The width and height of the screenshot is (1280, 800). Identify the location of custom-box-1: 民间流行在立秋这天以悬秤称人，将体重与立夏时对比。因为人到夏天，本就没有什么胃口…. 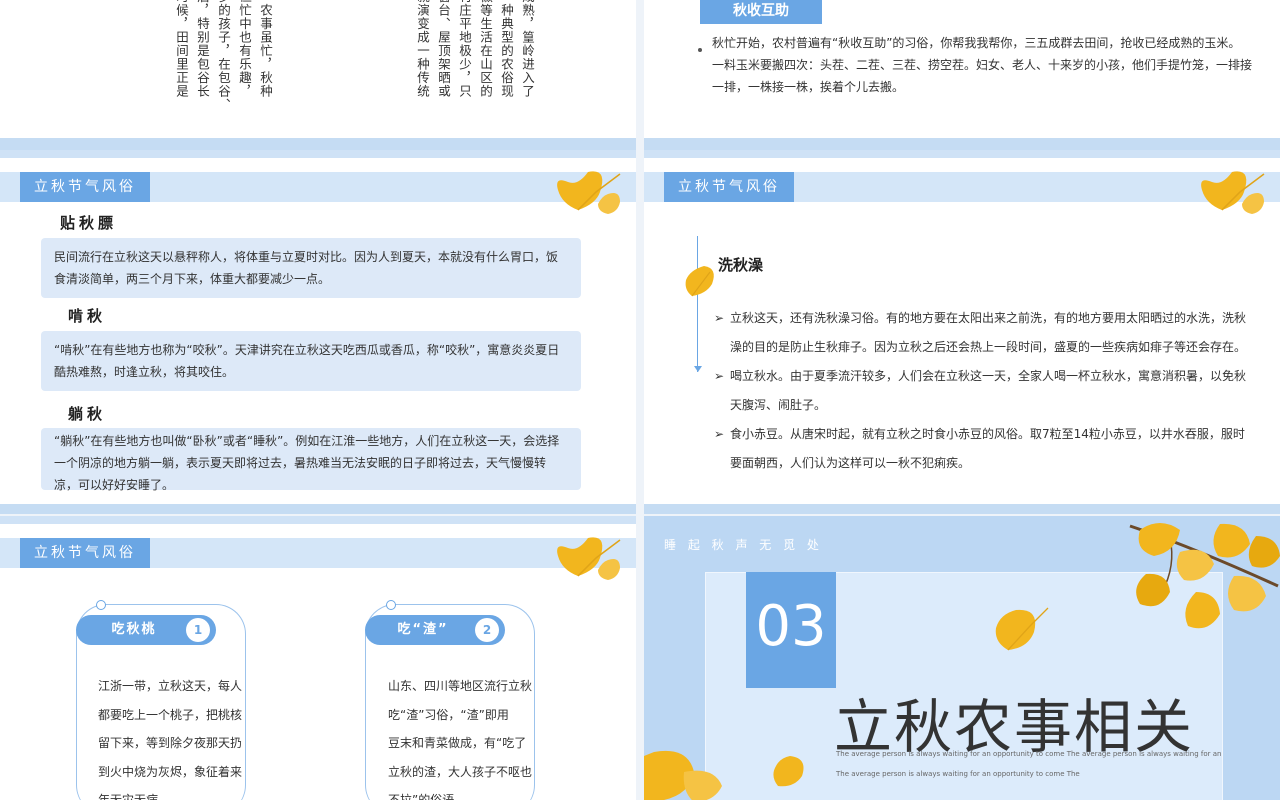
(311, 268).